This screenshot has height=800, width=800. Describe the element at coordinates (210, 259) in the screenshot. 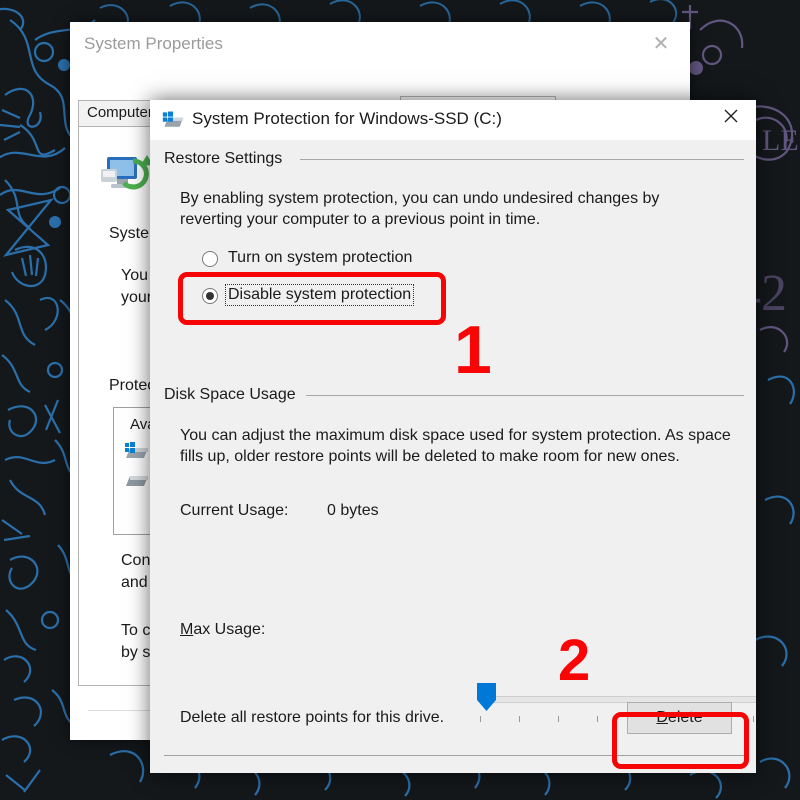

I see `radio-mark-turn-on` at that location.